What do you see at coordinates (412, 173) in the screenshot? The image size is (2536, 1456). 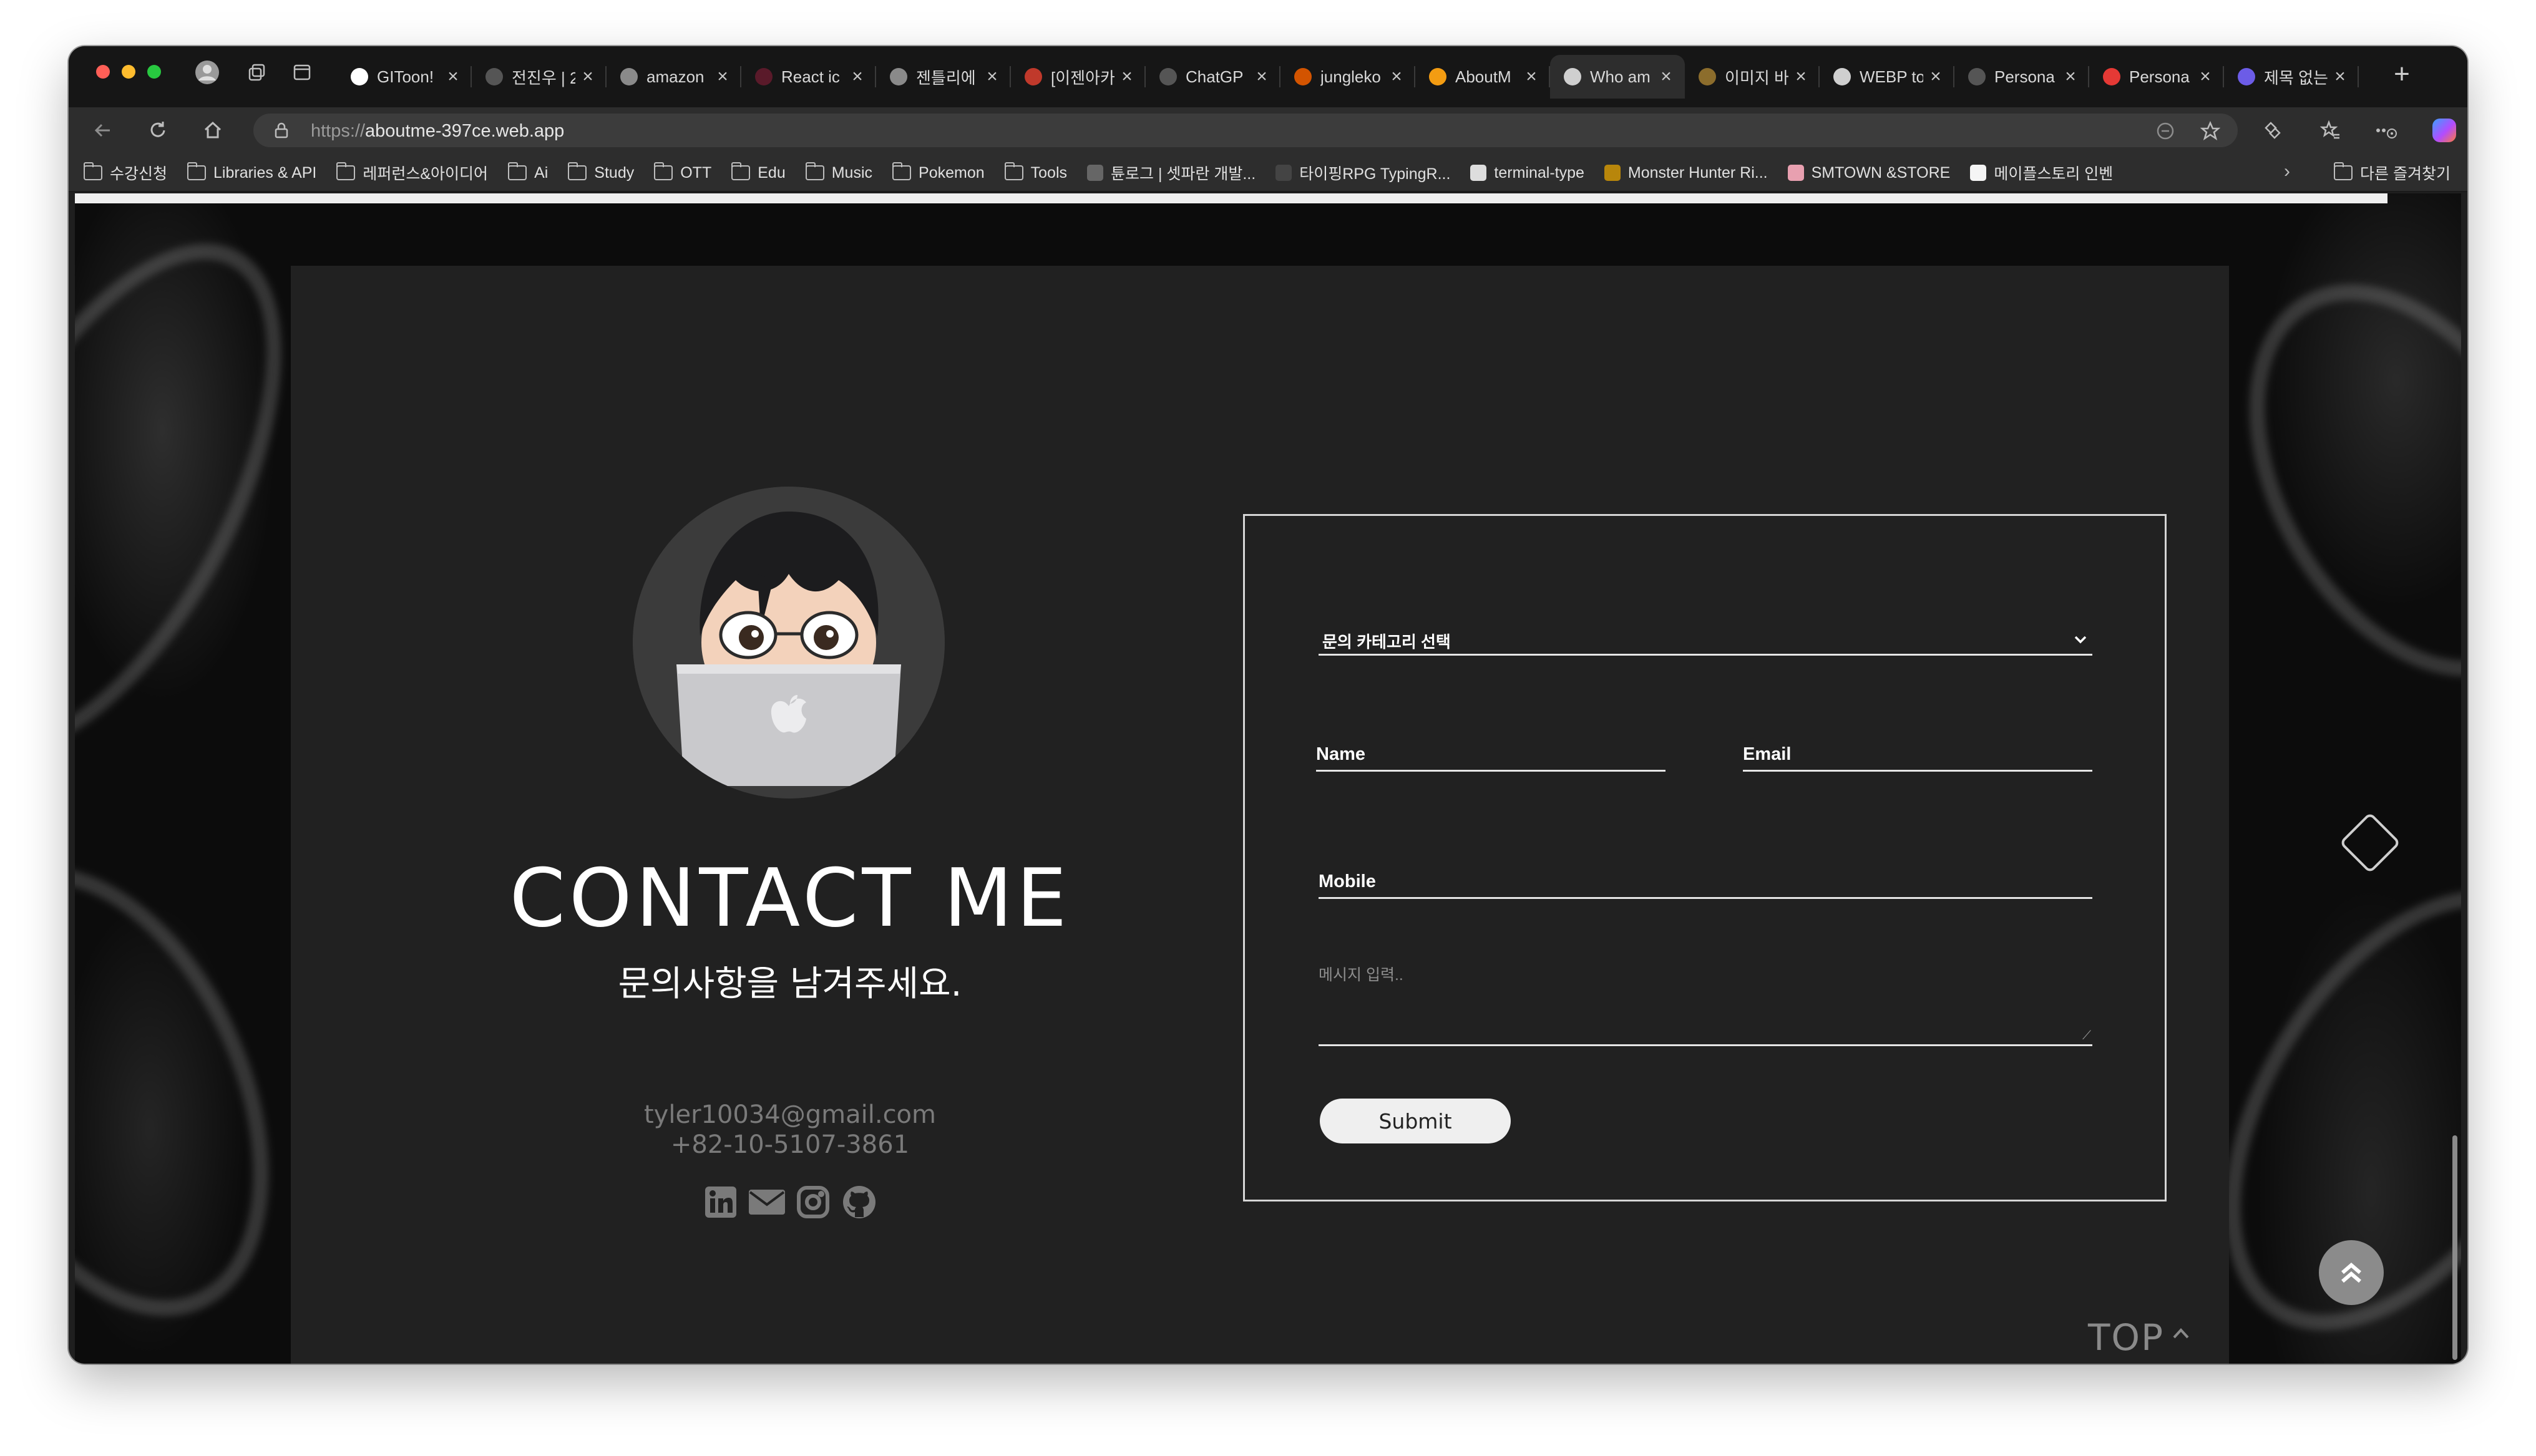 I see `bookmark-folder: 레퍼런스&아이디어` at bounding box center [412, 173].